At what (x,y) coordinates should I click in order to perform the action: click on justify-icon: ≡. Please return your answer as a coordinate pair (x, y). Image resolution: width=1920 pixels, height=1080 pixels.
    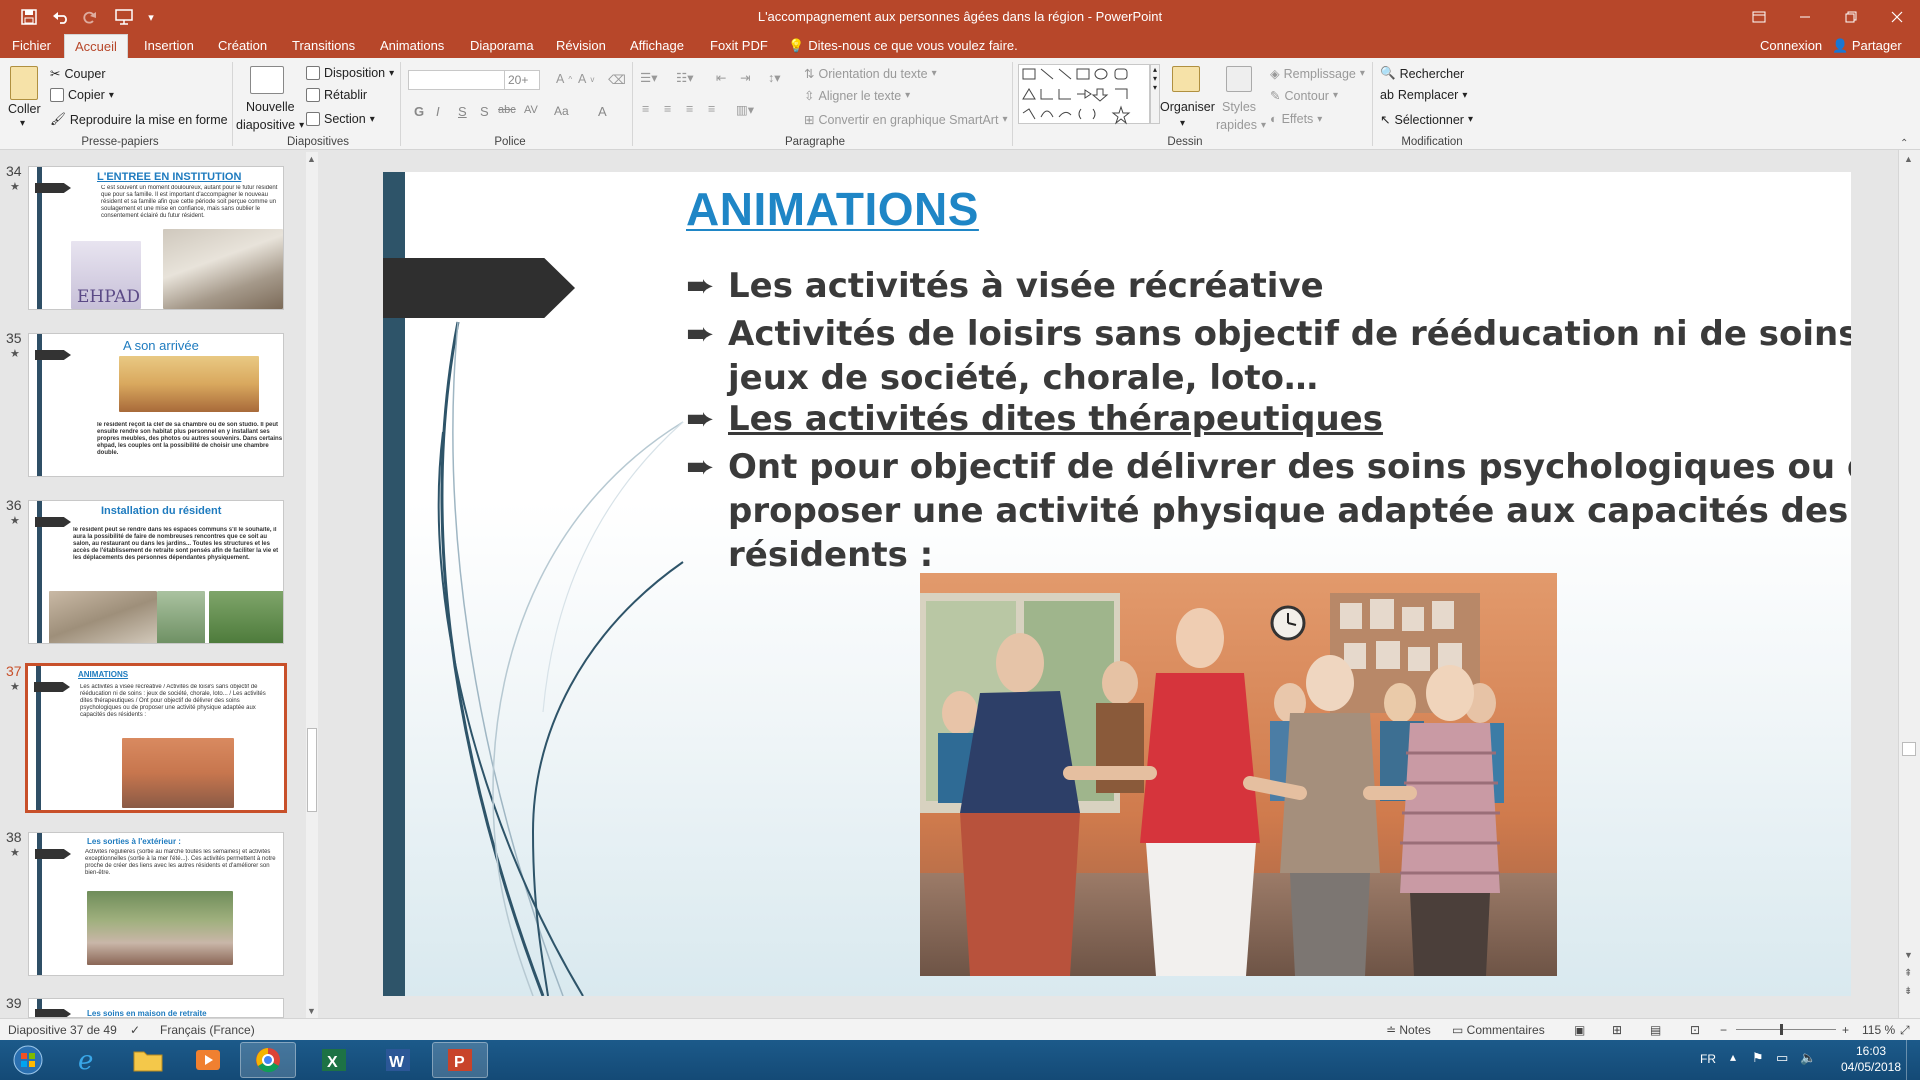
    Looking at the image, I should click on (711, 109).